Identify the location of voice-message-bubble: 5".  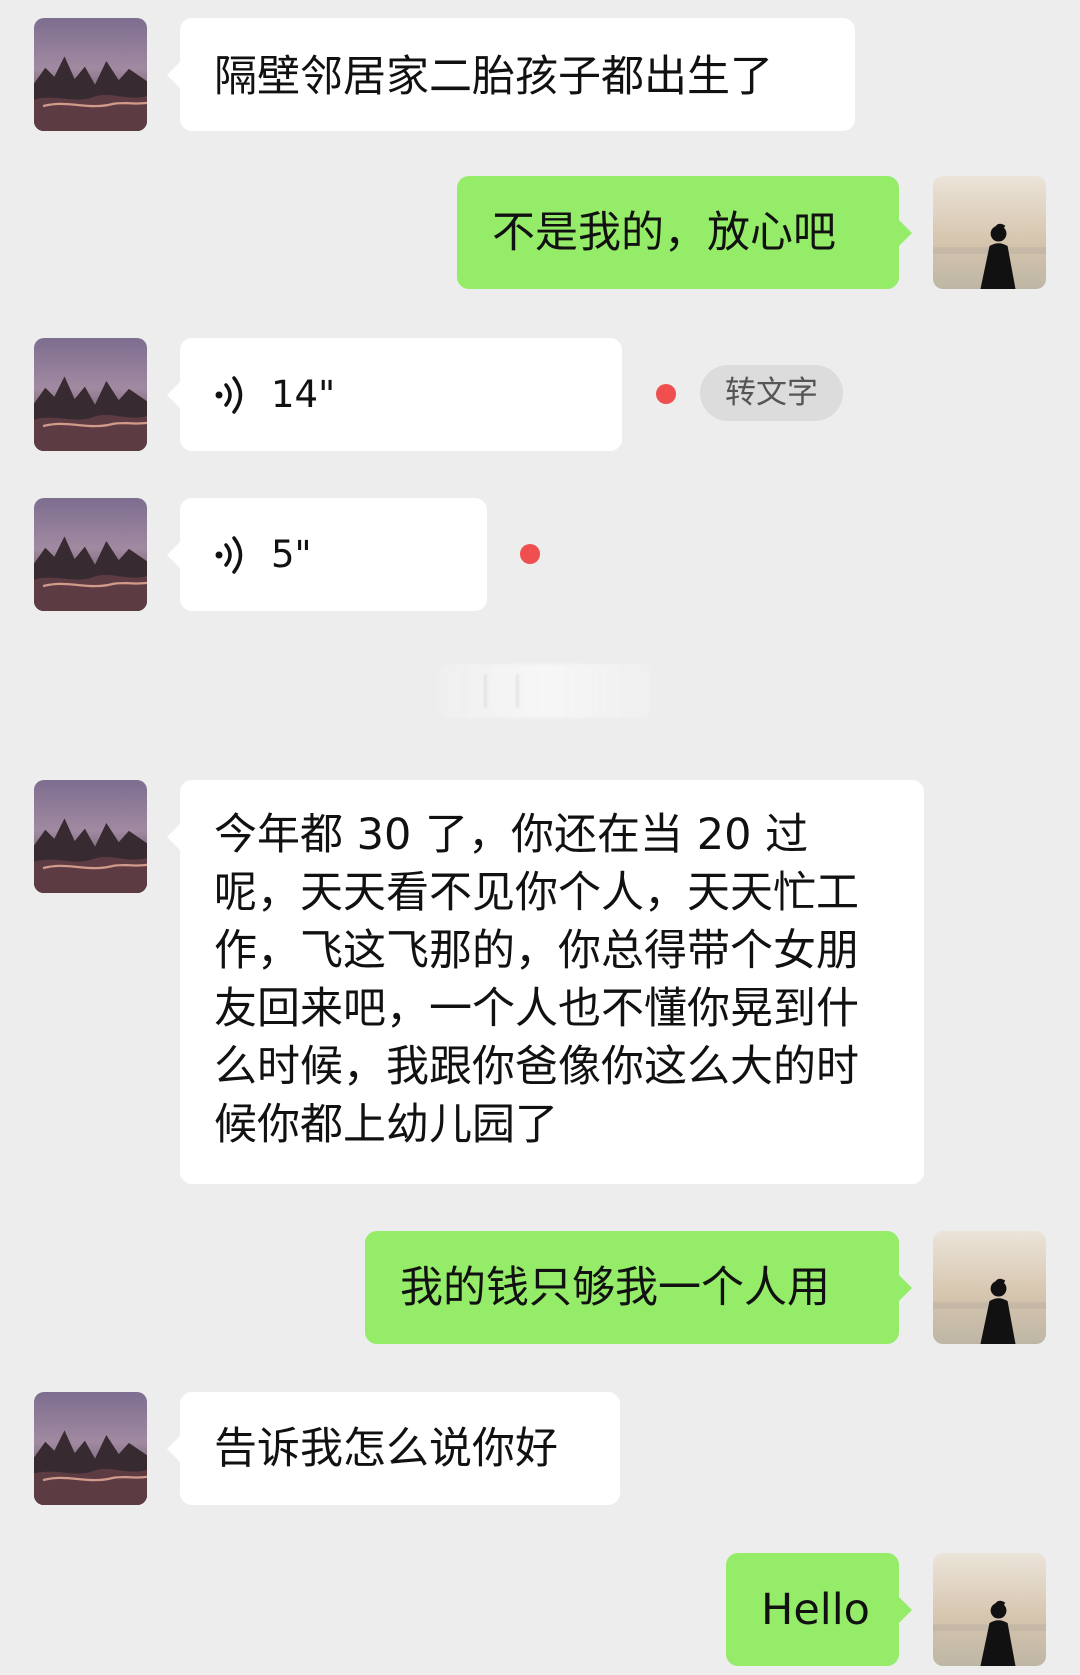
(327, 554).